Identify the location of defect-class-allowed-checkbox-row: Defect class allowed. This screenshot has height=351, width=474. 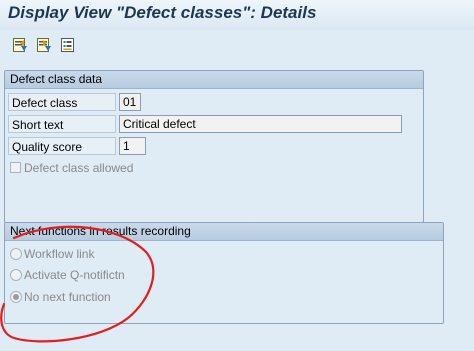
(71, 168).